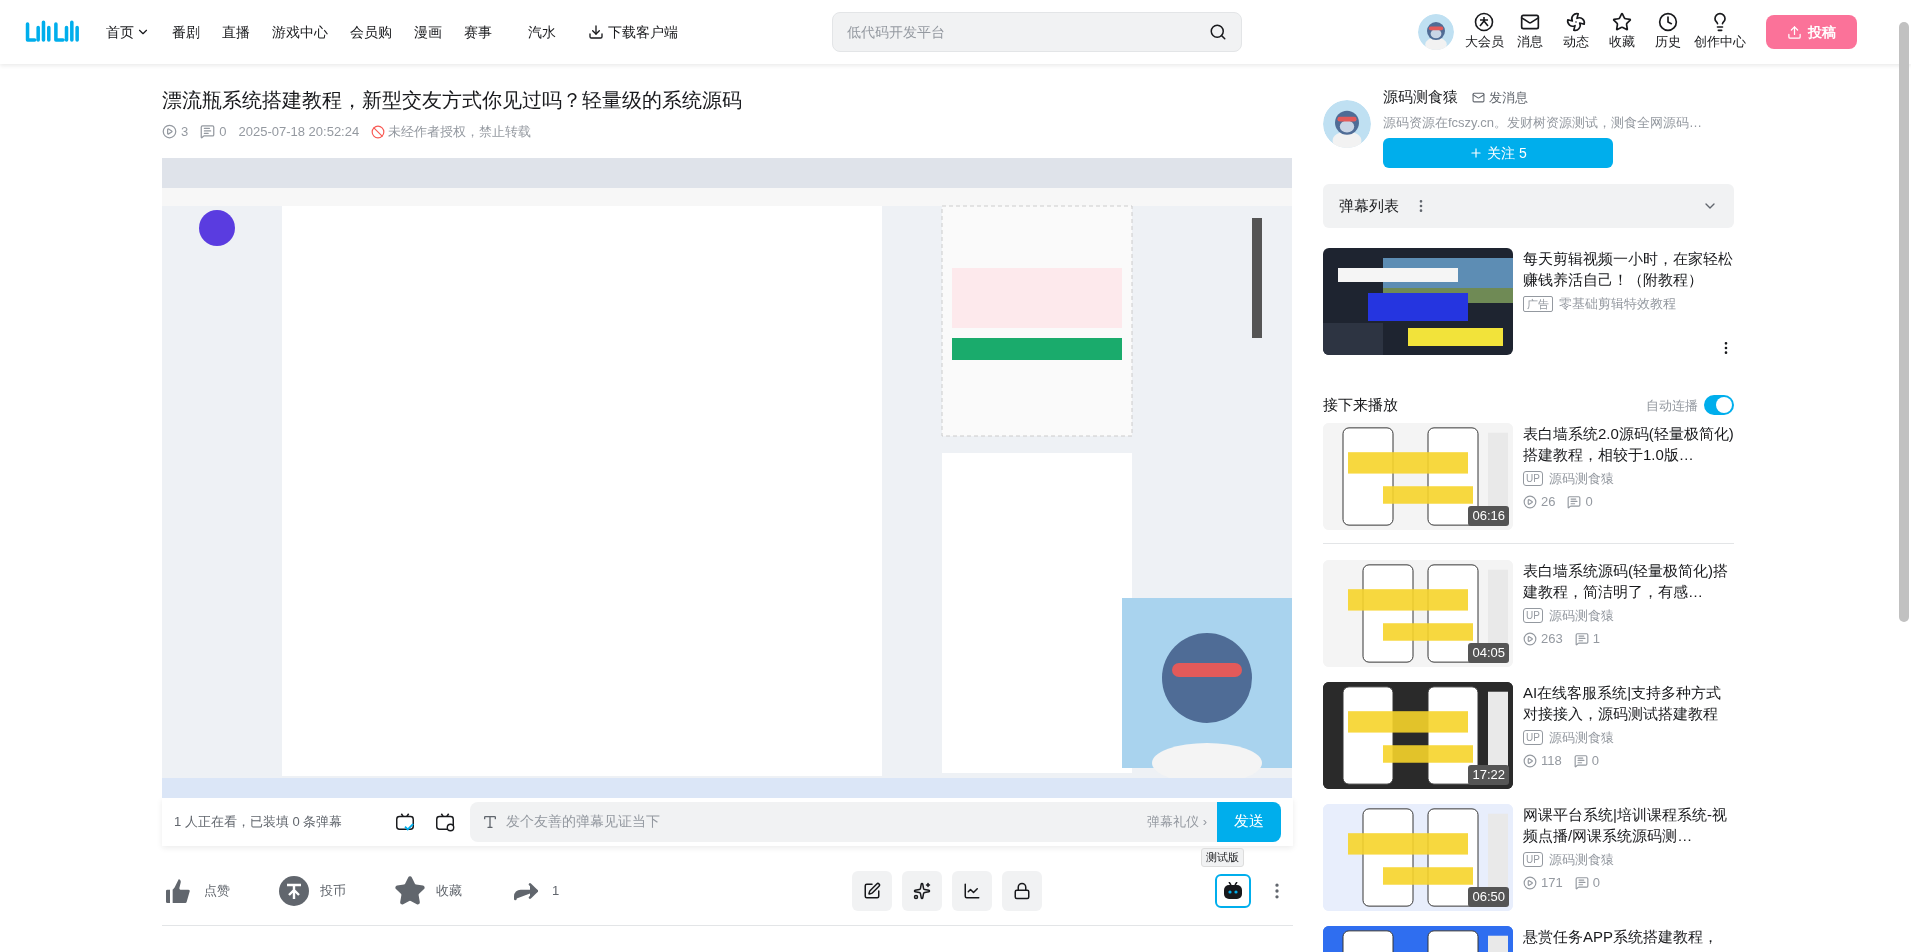  I want to click on up-next-title: 接下来播放, so click(1360, 405).